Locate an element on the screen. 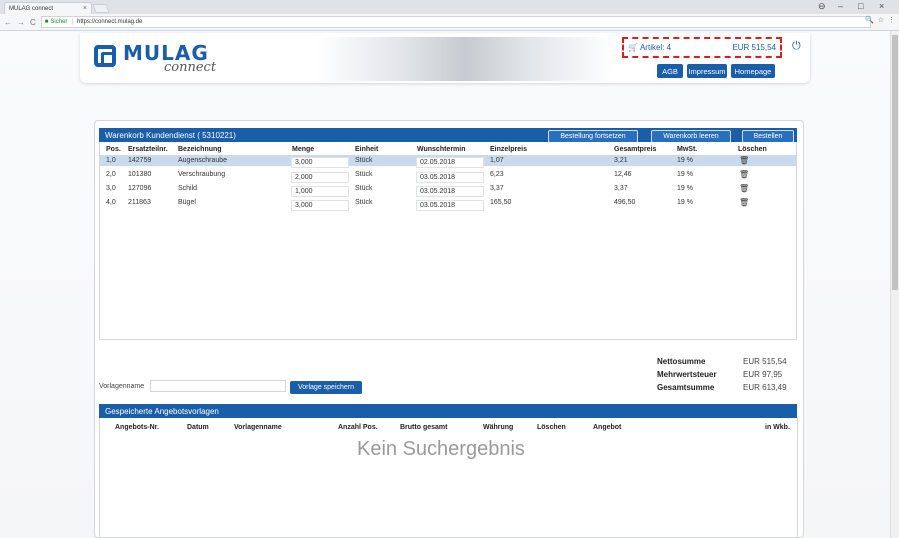 The image size is (899, 538). row-pos: 2,0 is located at coordinates (111, 174).